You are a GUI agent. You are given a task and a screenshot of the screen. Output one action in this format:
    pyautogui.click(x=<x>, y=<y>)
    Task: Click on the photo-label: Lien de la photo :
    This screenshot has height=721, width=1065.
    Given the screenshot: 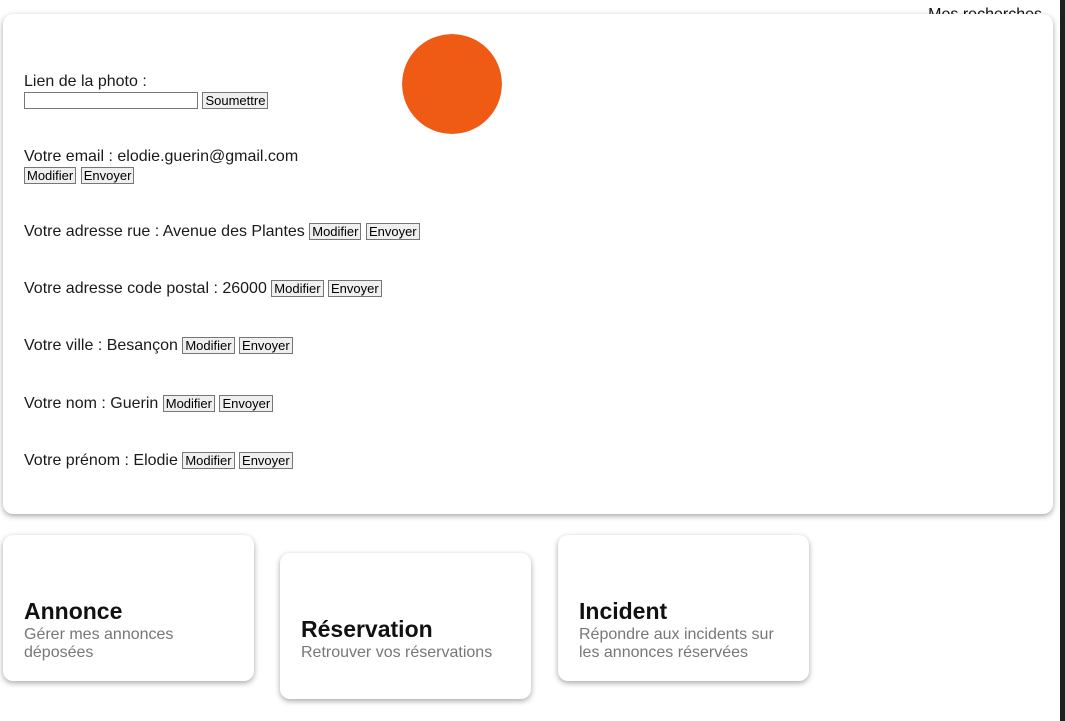 What is the action you would take?
    pyautogui.click(x=85, y=81)
    